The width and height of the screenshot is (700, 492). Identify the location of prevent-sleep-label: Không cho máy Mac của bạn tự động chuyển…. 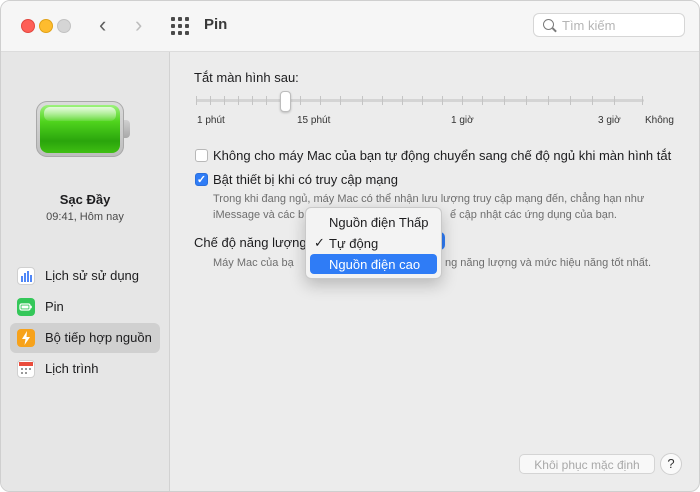
(442, 155).